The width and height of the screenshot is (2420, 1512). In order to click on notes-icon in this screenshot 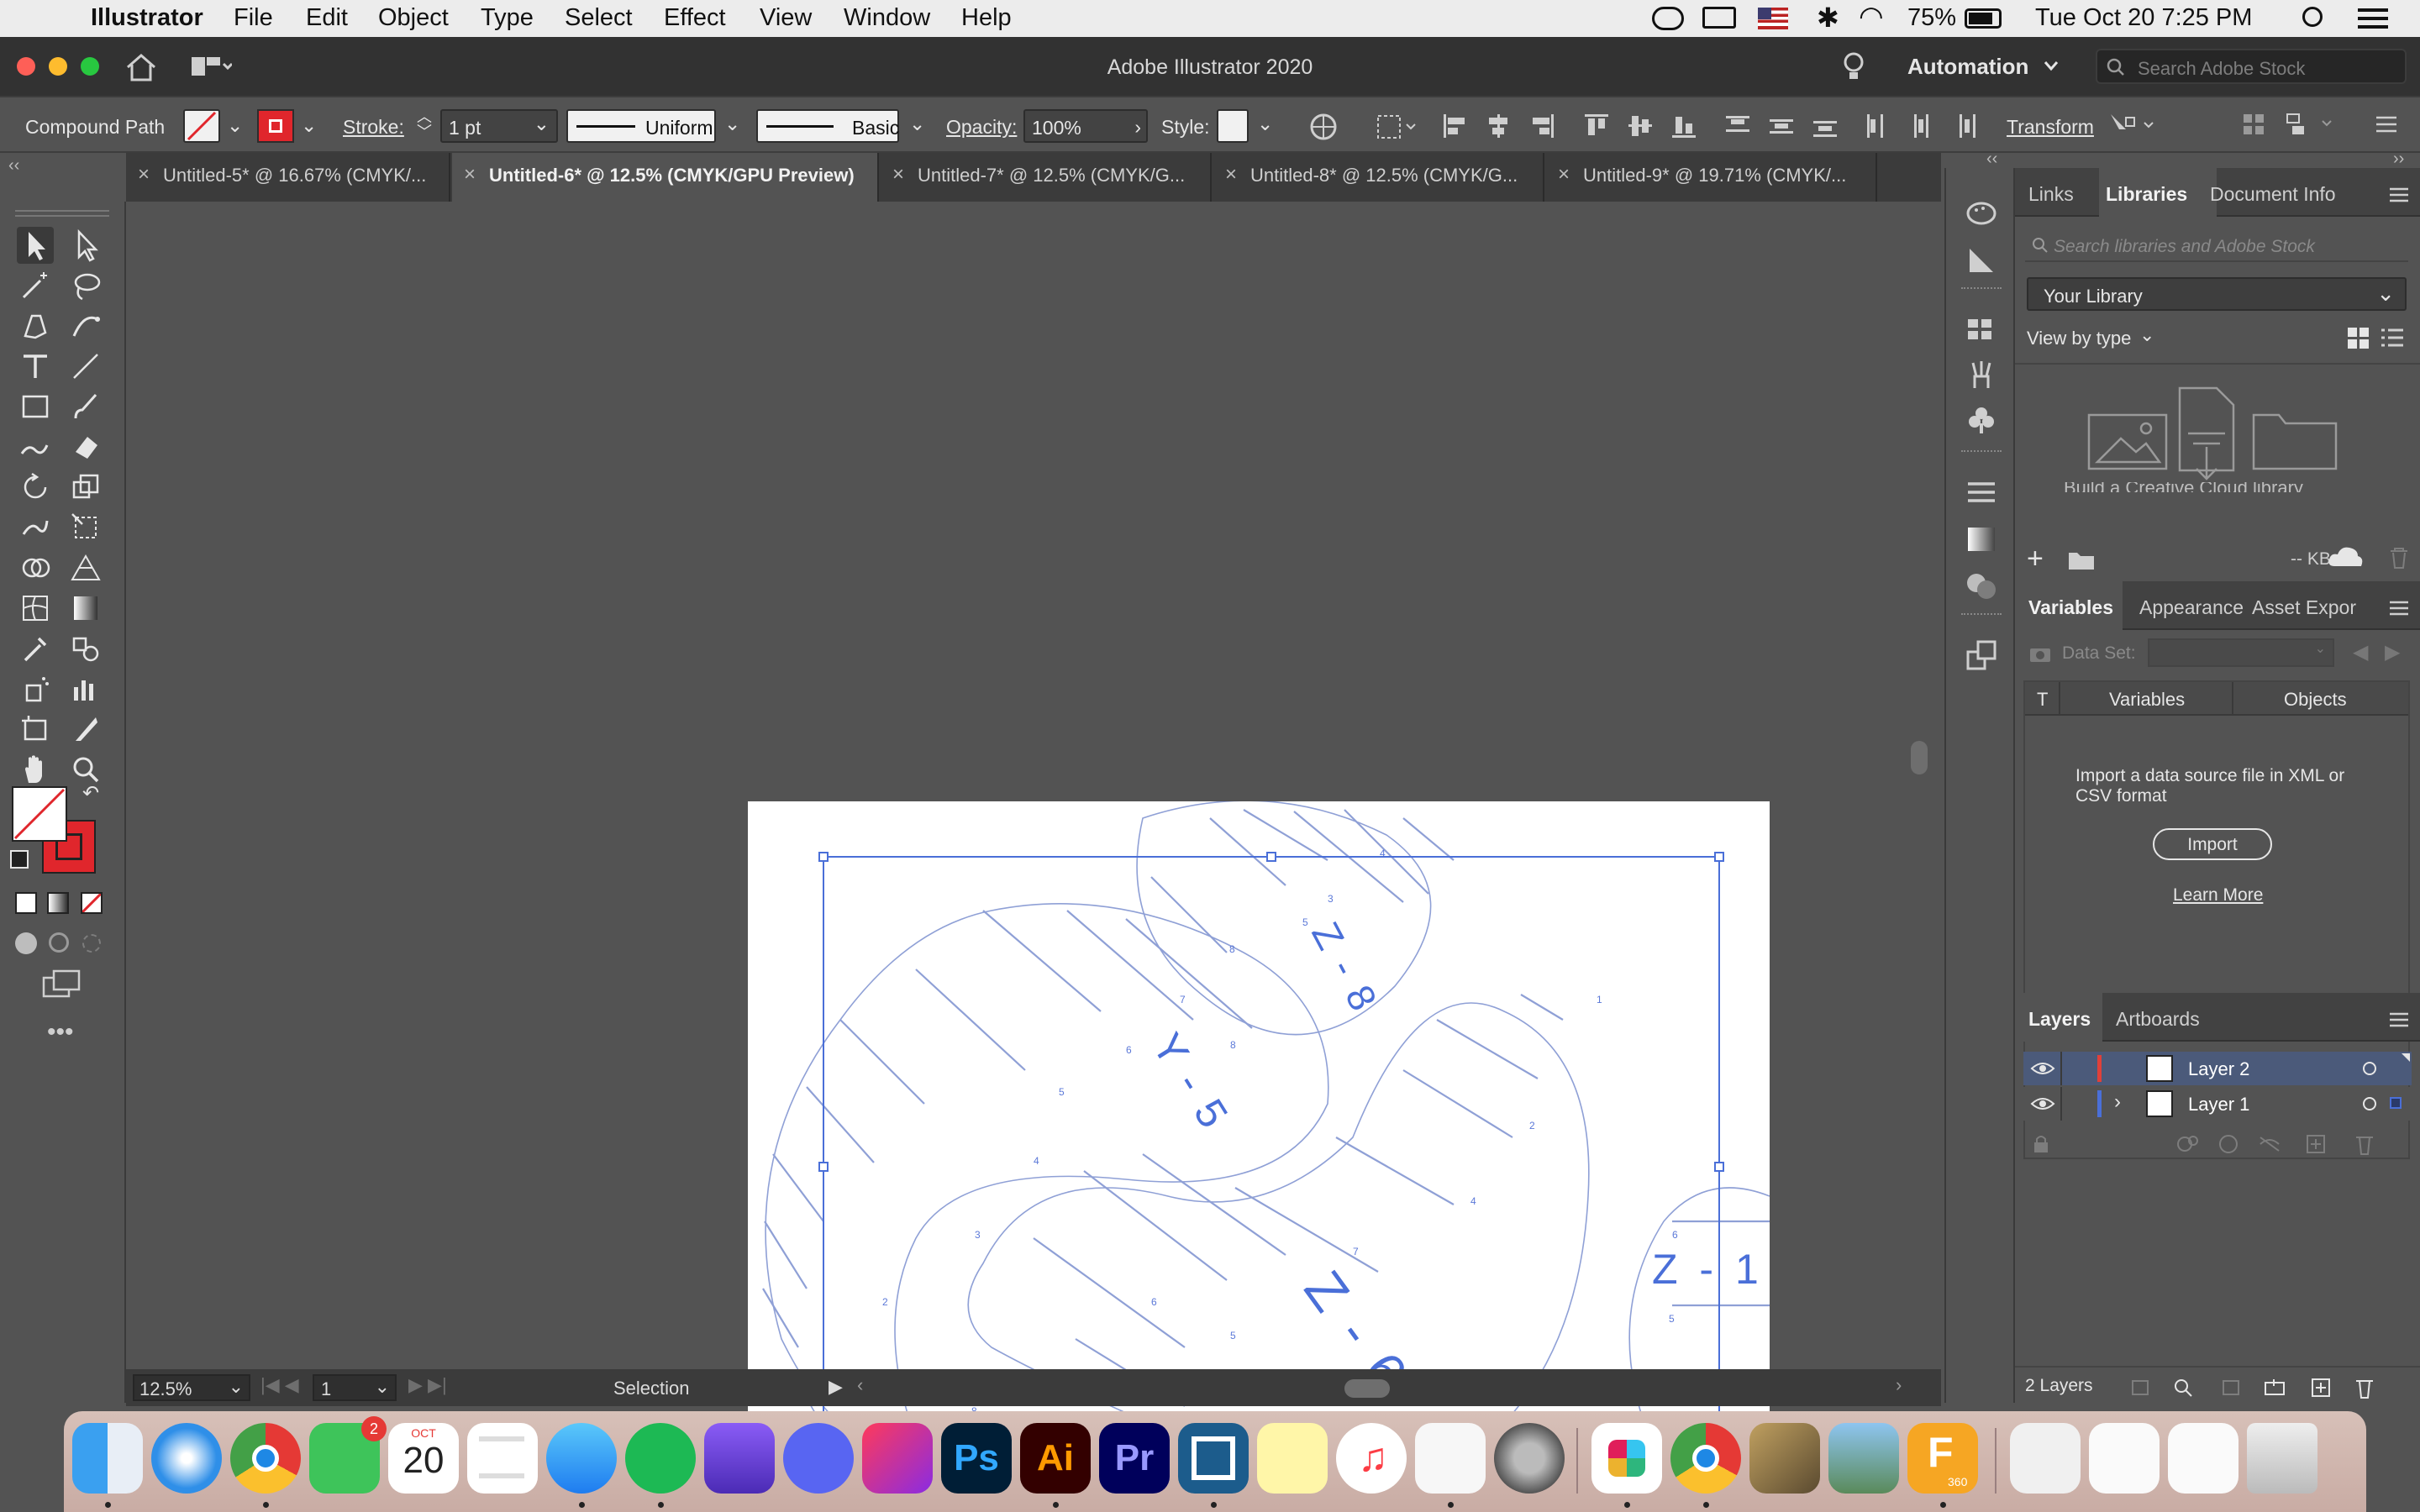, I will do `click(1292, 1458)`.